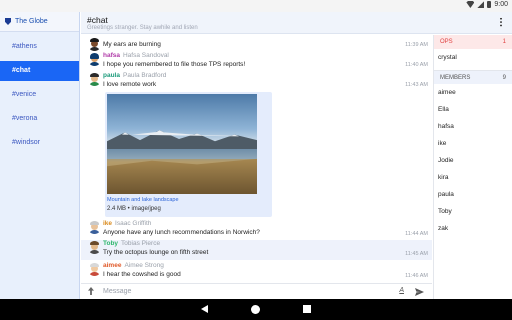  What do you see at coordinates (416, 234) in the screenshot?
I see `message-time: 11:44 AM` at bounding box center [416, 234].